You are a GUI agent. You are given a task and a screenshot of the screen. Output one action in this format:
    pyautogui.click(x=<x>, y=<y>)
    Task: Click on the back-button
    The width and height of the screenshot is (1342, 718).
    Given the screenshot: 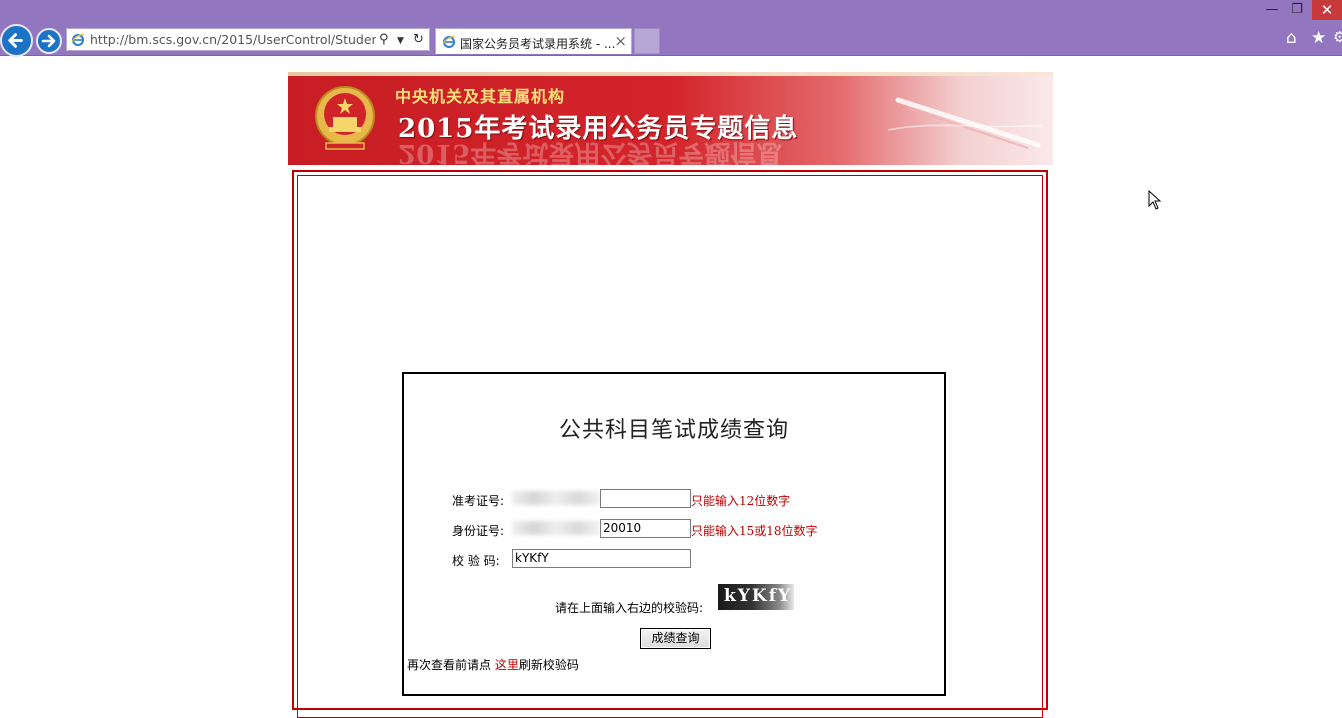 What is the action you would take?
    pyautogui.click(x=16, y=40)
    